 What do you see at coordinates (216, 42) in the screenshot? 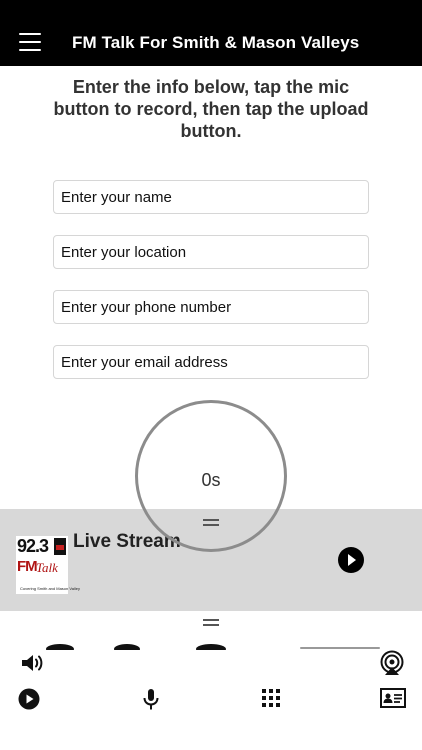
I see `app-title: FM Talk For Smith & Mason Valleys` at bounding box center [216, 42].